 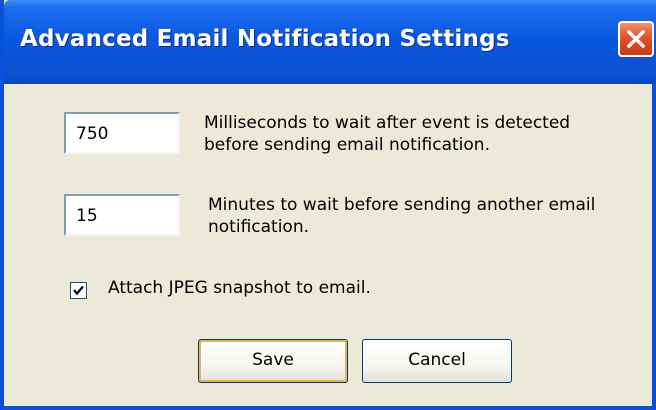 I want to click on attach-snapshot-label: Attach JPEG snapshot to email., so click(x=239, y=288).